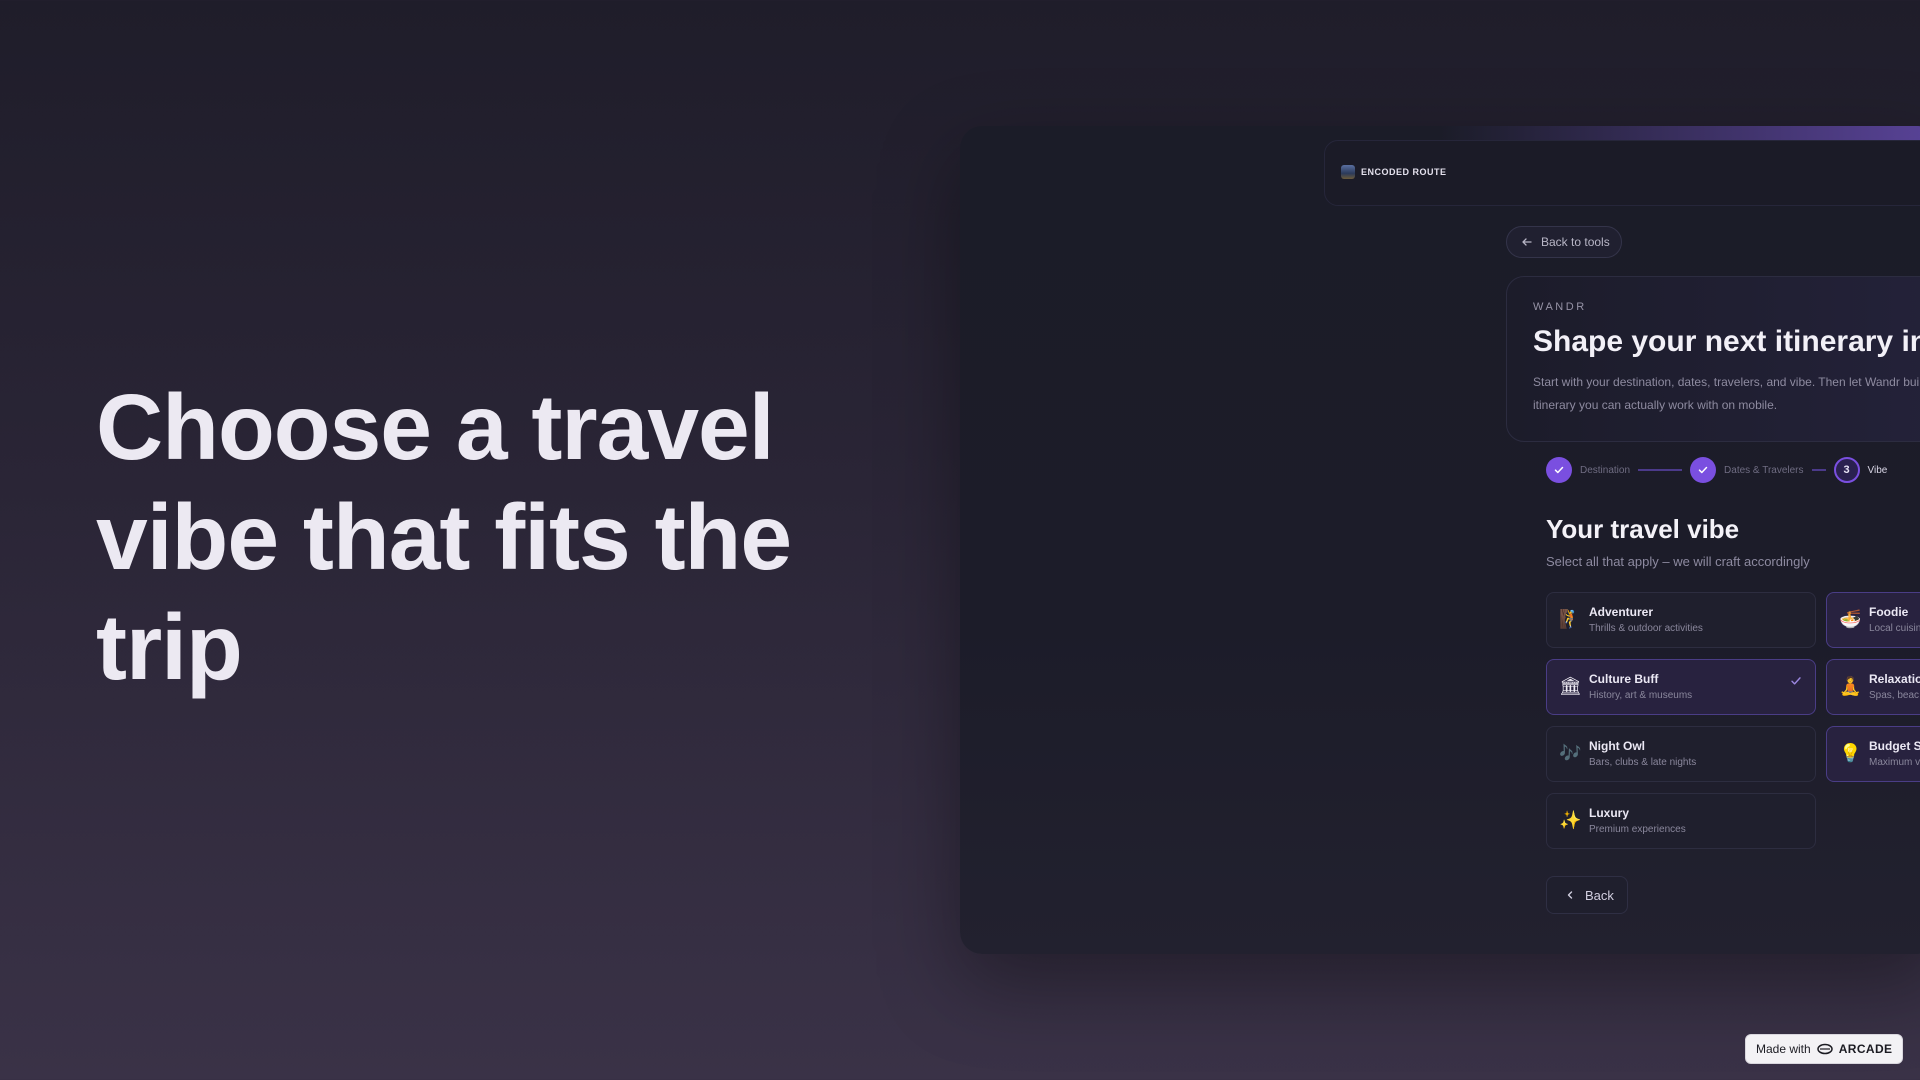 The image size is (1920, 1080). I want to click on vibe-option-foodie: 🍜 Foodie Local cuisin, so click(1873, 620).